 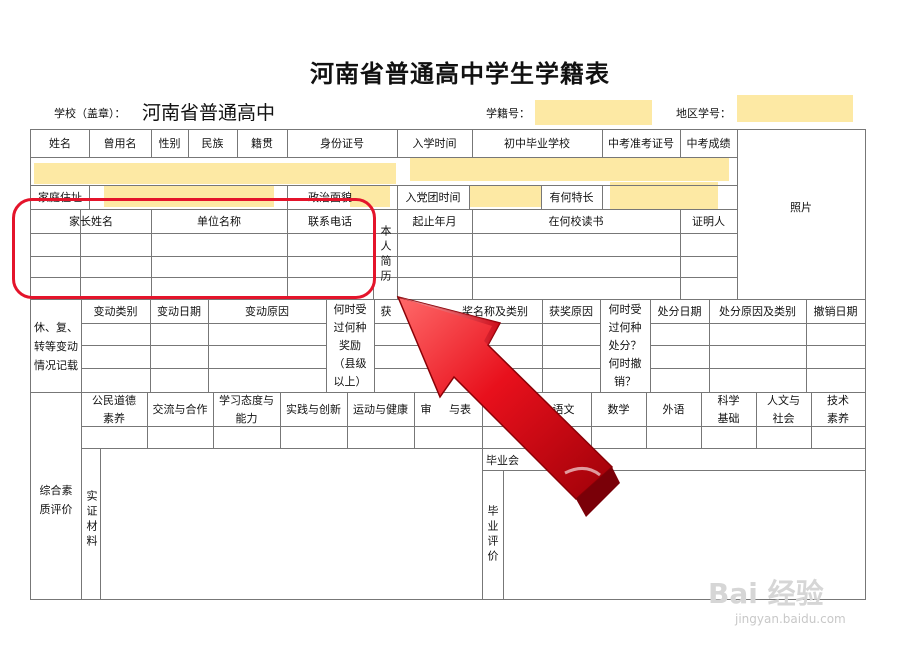 What do you see at coordinates (434, 143) in the screenshot?
I see `enroll-time-header: 入学时间` at bounding box center [434, 143].